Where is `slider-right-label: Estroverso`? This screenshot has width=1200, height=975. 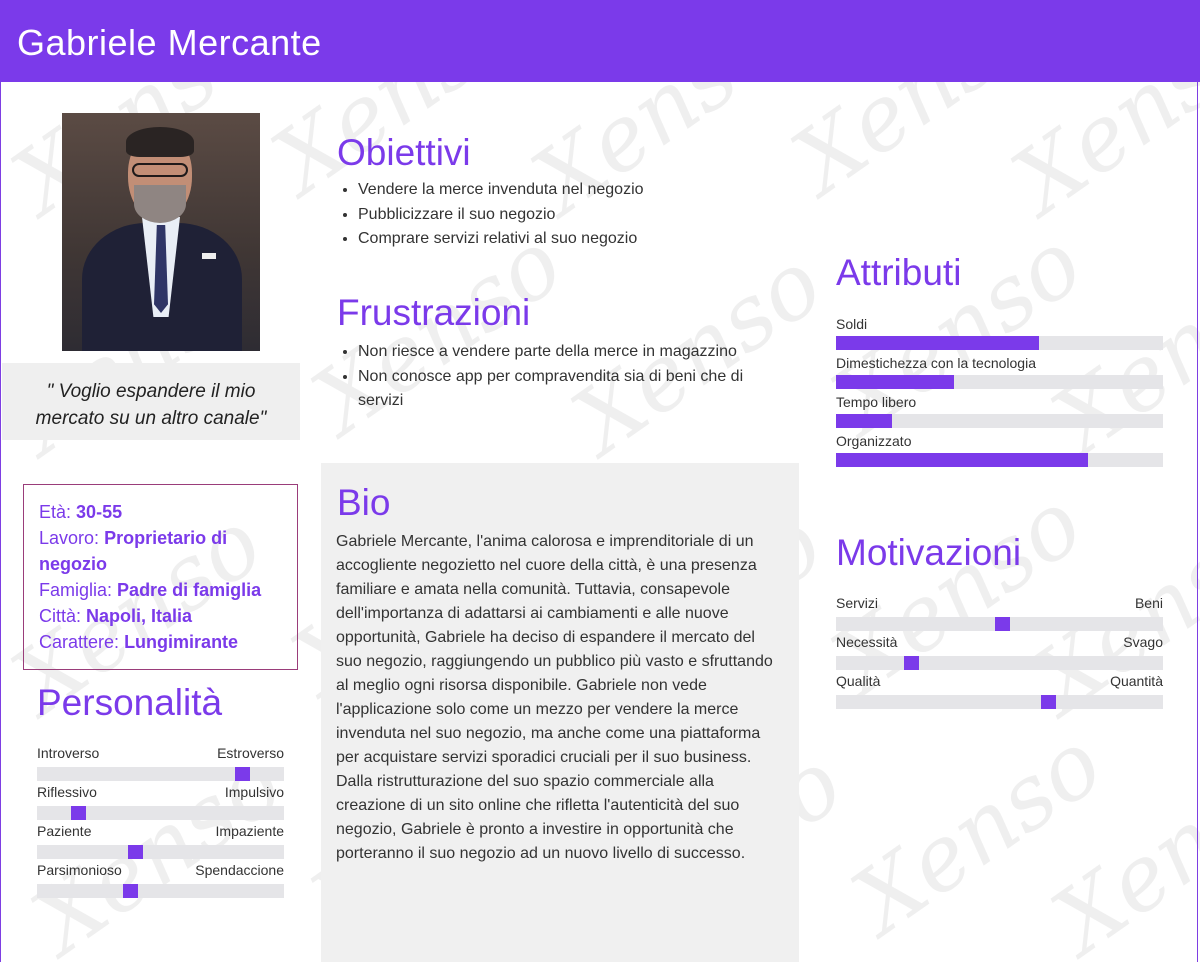 slider-right-label: Estroverso is located at coordinates (250, 753).